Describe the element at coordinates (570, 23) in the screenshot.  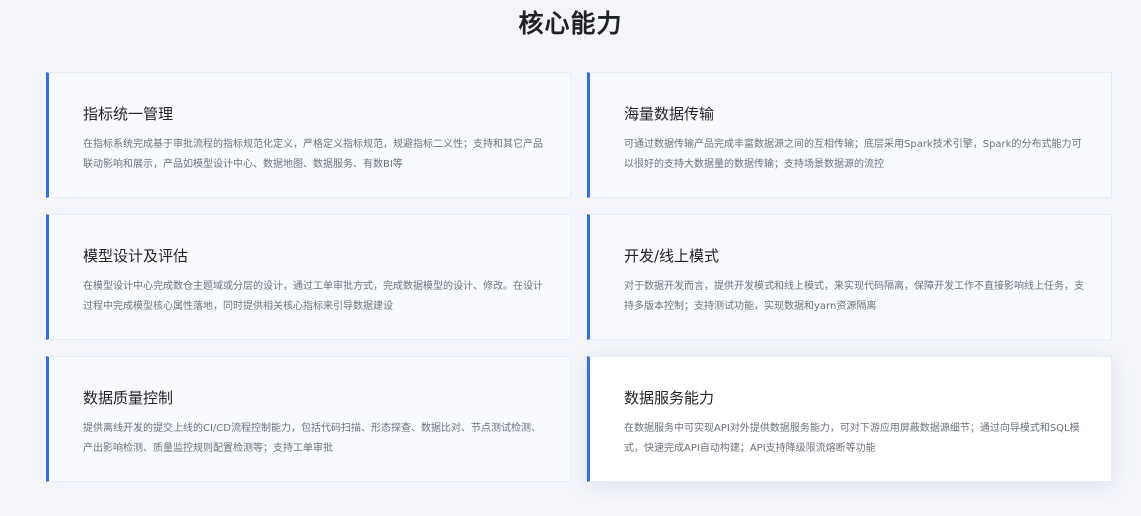
I see `section-title: 核心能力` at that location.